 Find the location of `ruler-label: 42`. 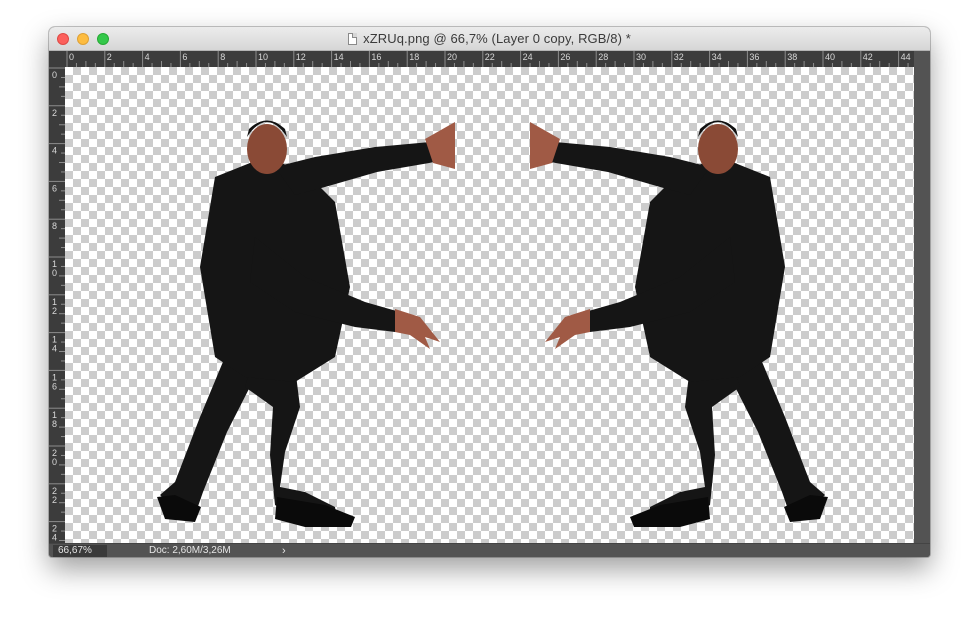

ruler-label: 42 is located at coordinates (868, 57).